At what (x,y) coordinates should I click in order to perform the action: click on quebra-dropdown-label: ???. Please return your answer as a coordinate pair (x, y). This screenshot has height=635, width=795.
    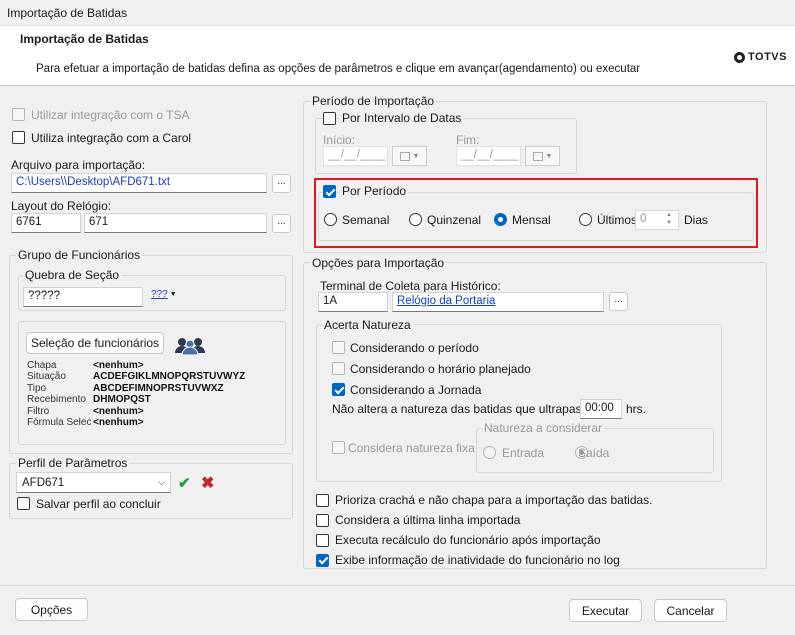
    Looking at the image, I should click on (159, 294).